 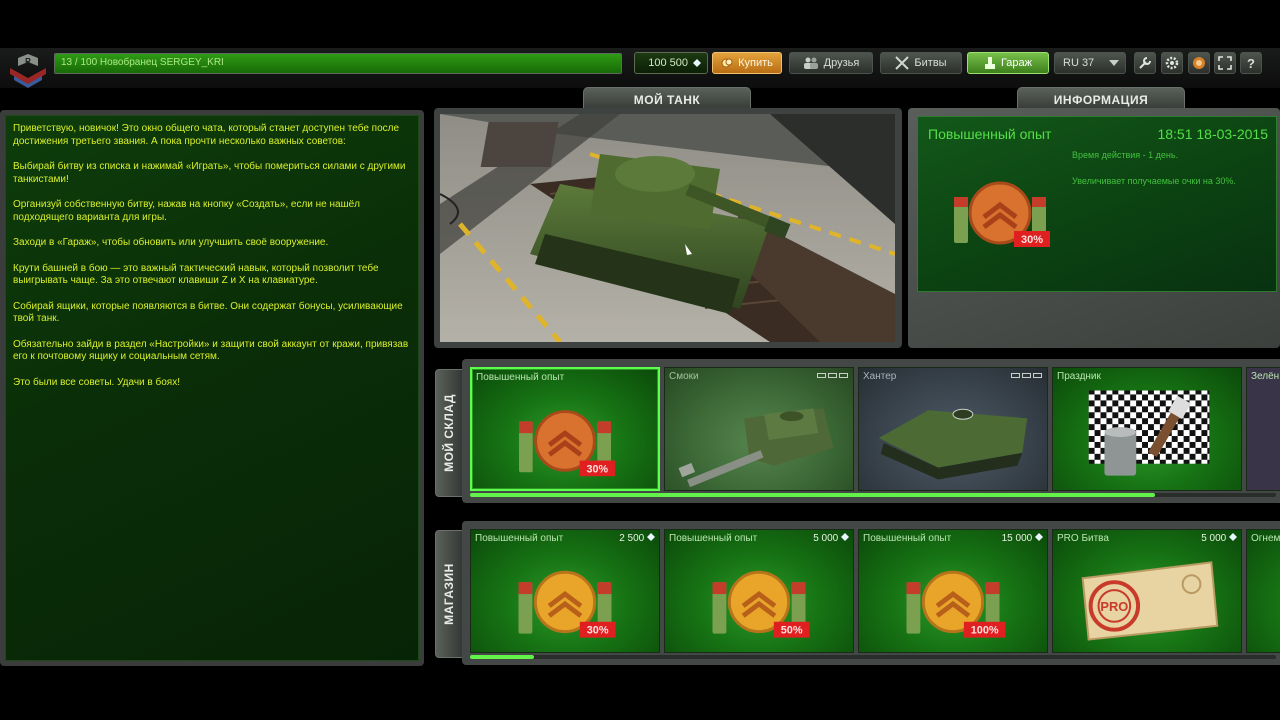 What do you see at coordinates (930, 63) in the screenshot?
I see `battles-label: Битвы` at bounding box center [930, 63].